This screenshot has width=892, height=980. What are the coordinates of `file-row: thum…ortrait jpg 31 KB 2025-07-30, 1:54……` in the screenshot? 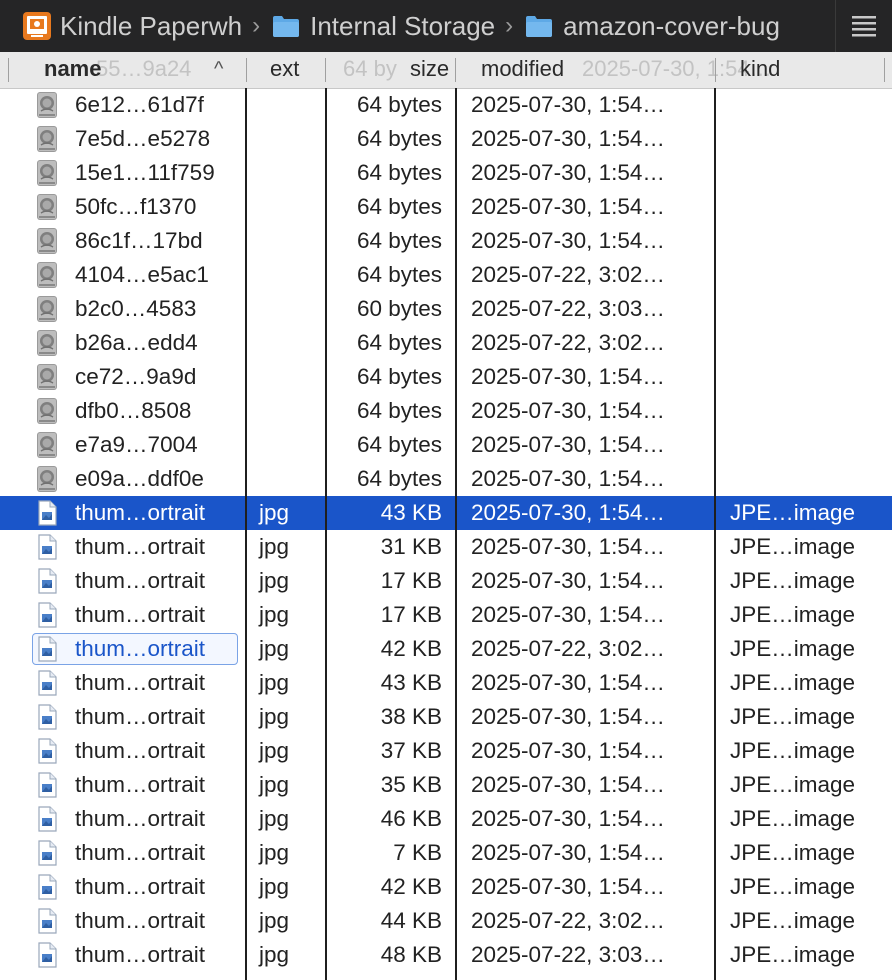 It's located at (446, 547).